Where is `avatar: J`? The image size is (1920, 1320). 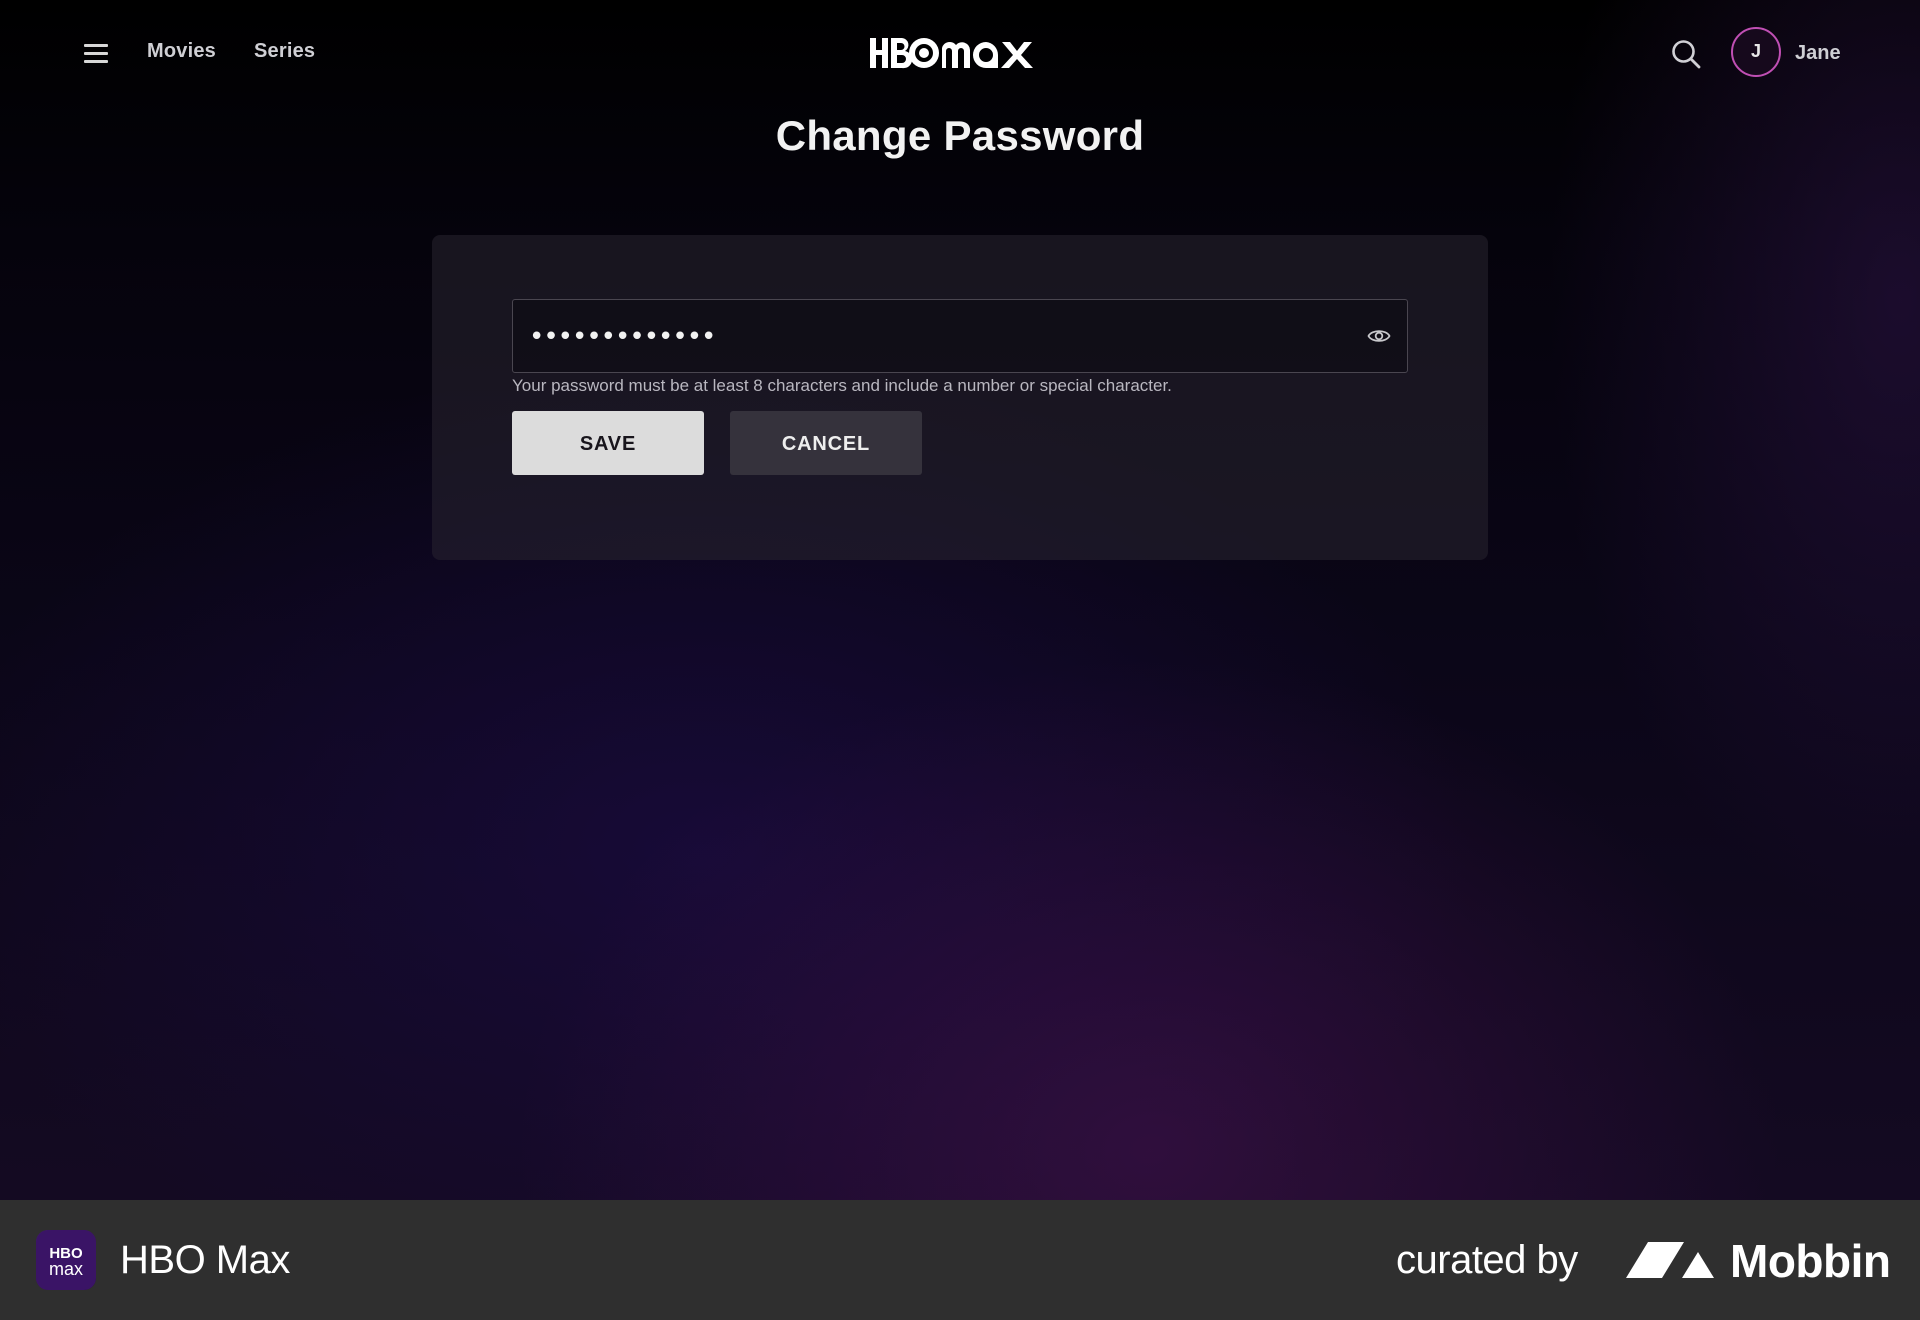 avatar: J is located at coordinates (1756, 52).